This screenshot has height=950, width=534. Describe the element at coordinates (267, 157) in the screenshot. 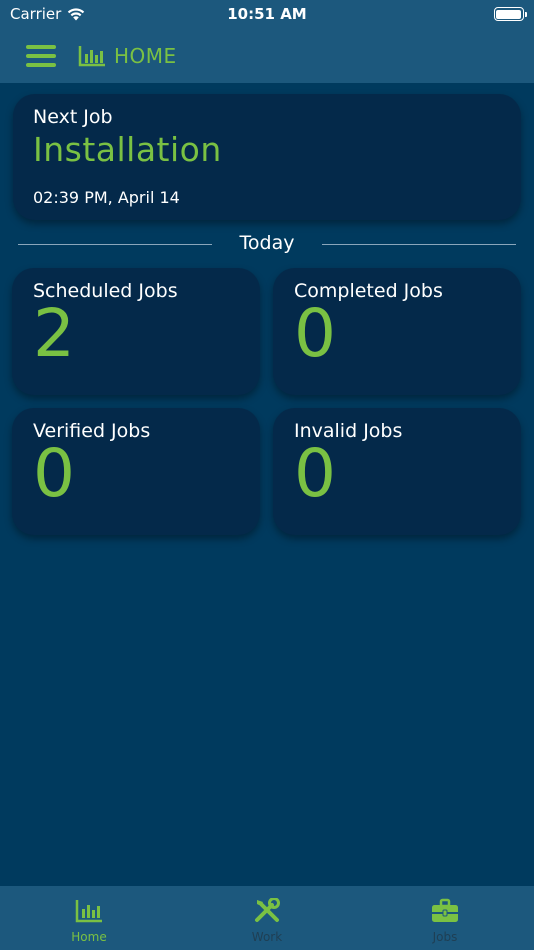

I see `next-job-card: Next Job Installation 02:39 PM, April 14` at that location.